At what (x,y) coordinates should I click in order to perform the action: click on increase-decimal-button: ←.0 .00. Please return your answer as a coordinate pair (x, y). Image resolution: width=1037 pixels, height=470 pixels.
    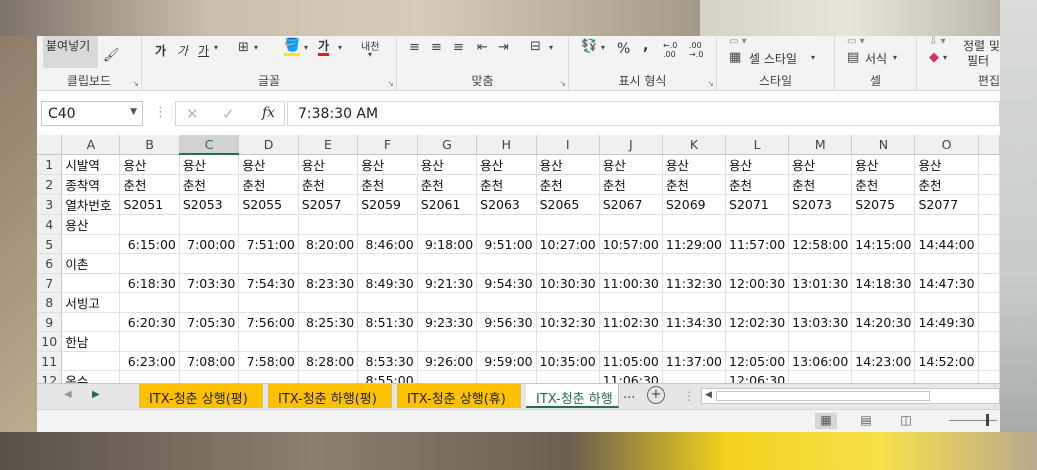
    Looking at the image, I should click on (674, 50).